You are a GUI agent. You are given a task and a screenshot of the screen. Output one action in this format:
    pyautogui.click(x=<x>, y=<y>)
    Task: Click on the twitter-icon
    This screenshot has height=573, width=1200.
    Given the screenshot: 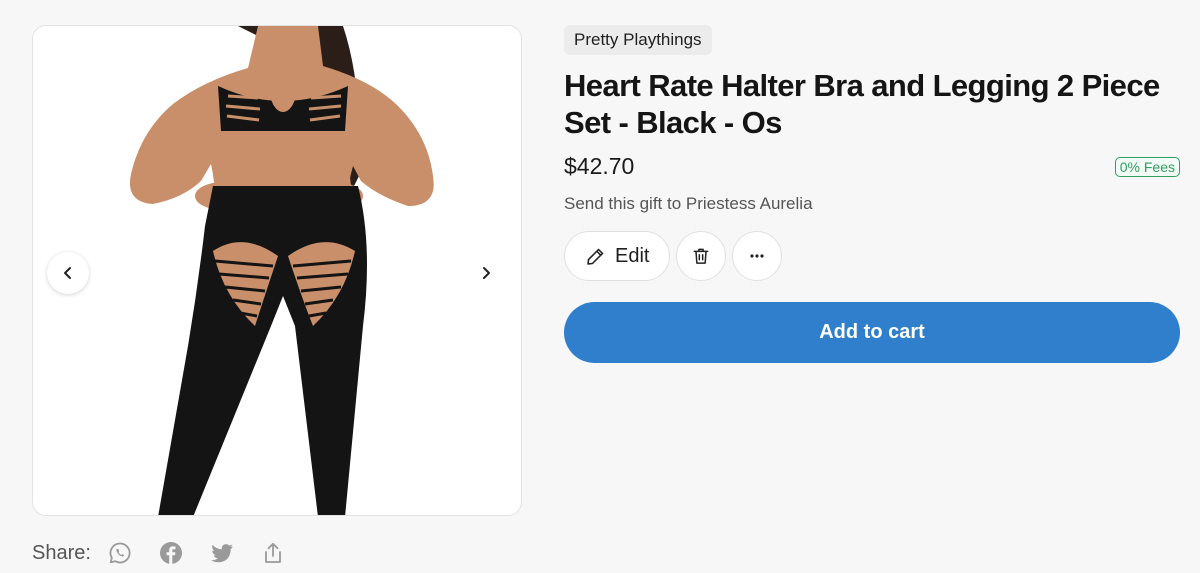 What is the action you would take?
    pyautogui.click(x=222, y=553)
    